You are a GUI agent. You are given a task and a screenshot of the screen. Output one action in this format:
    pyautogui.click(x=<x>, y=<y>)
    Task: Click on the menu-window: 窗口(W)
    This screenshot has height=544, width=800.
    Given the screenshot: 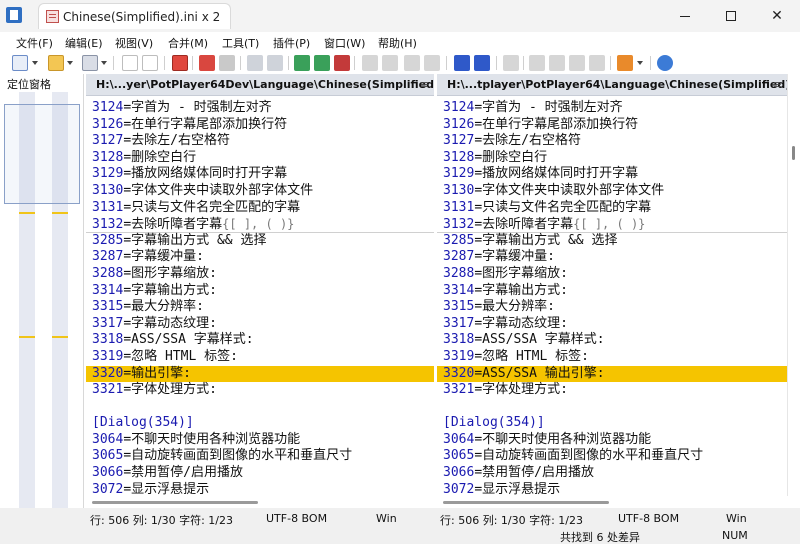 What is the action you would take?
    pyautogui.click(x=344, y=43)
    